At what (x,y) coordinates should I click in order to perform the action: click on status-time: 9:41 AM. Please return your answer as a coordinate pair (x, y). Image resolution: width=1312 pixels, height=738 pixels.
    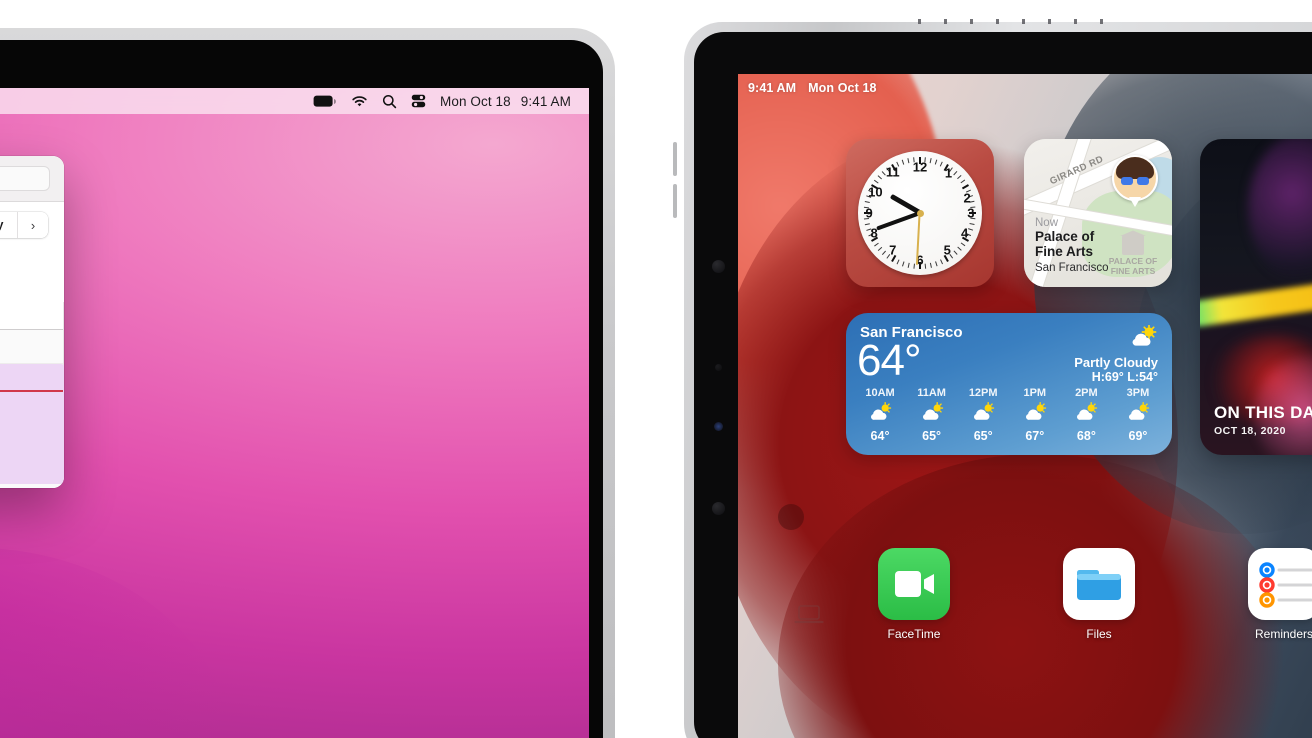
    Looking at the image, I should click on (772, 88).